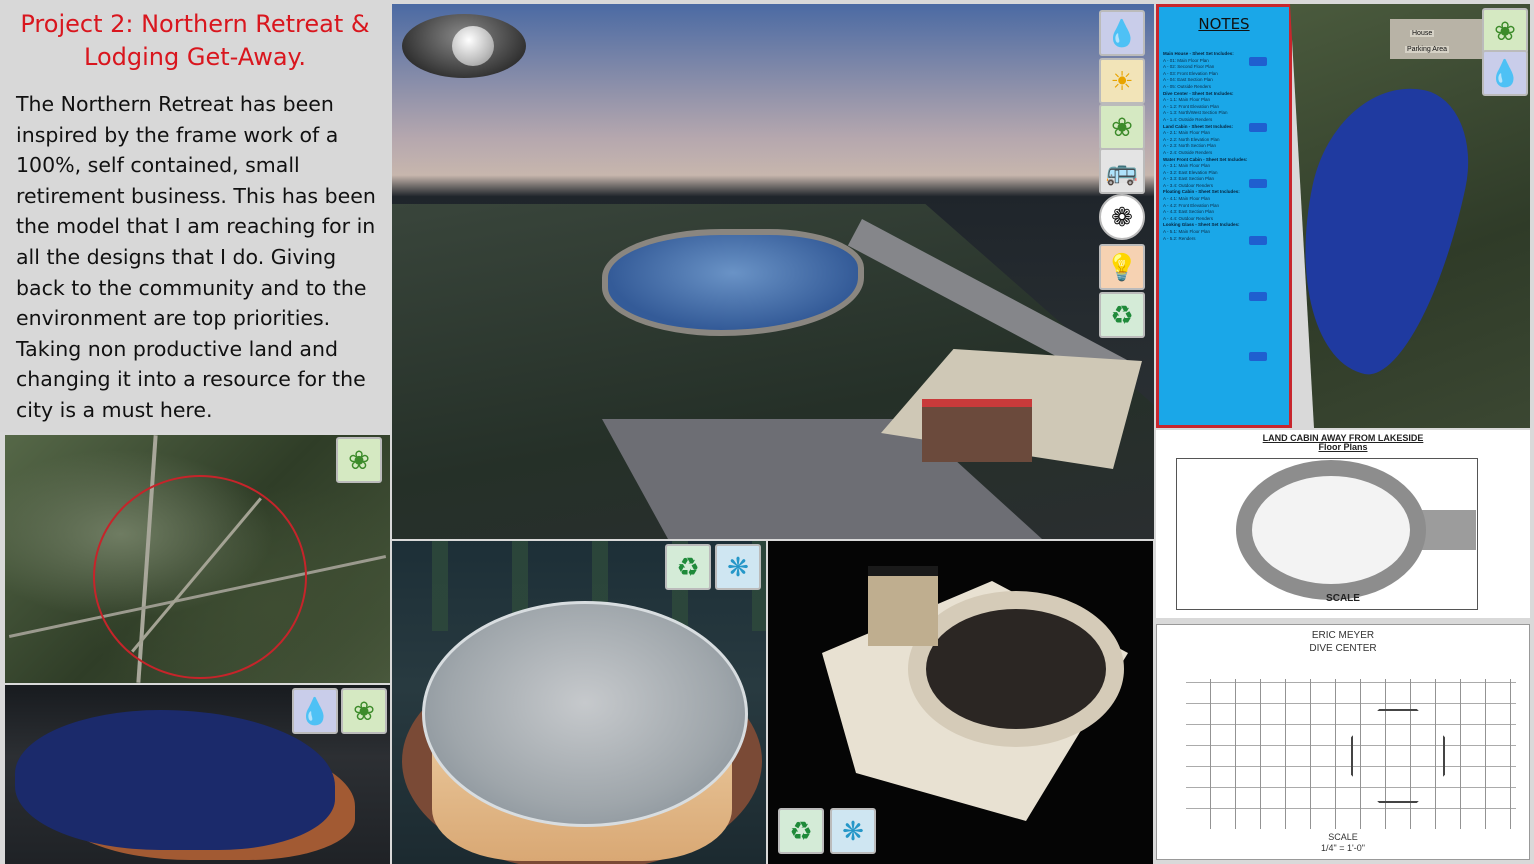 The height and width of the screenshot is (864, 1534). What do you see at coordinates (1343, 848) in the screenshot?
I see `dive-plan-scale-ratio: 1/4" = 1'-0"` at bounding box center [1343, 848].